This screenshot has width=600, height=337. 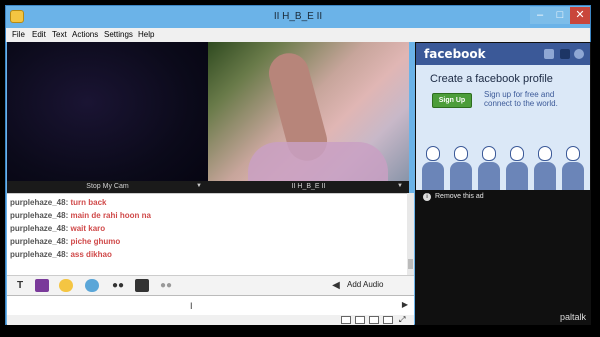 What do you see at coordinates (166, 285) in the screenshot?
I see `group-icon: ●●` at bounding box center [166, 285].